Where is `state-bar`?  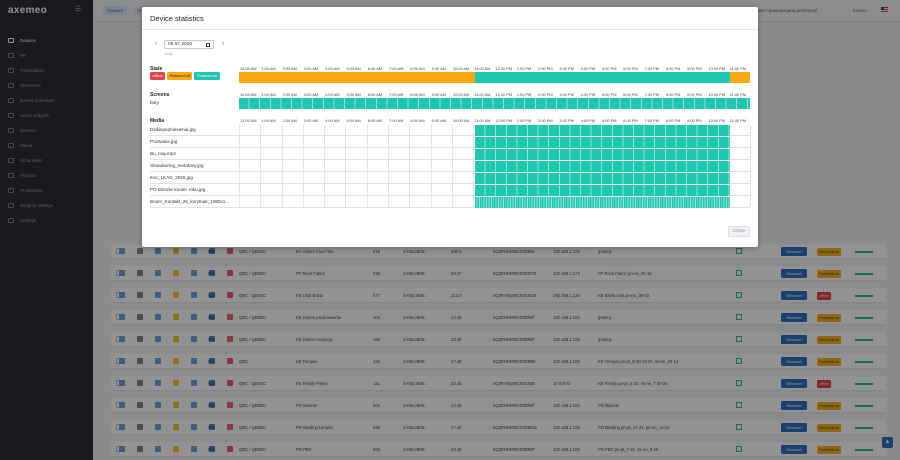 state-bar is located at coordinates (494, 77).